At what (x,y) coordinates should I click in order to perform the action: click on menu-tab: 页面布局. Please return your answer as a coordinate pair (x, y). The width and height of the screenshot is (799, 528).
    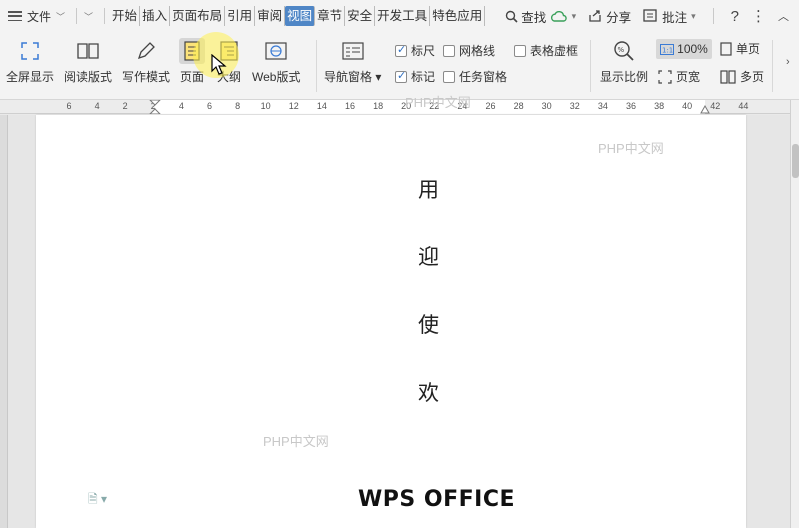
    Looking at the image, I should click on (198, 16).